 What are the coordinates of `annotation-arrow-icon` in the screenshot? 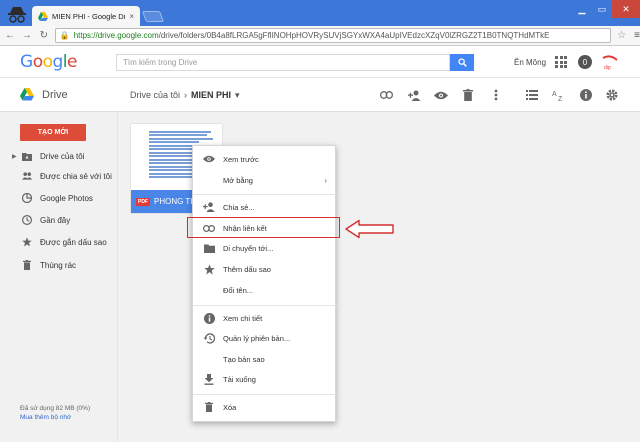 It's located at (369, 229).